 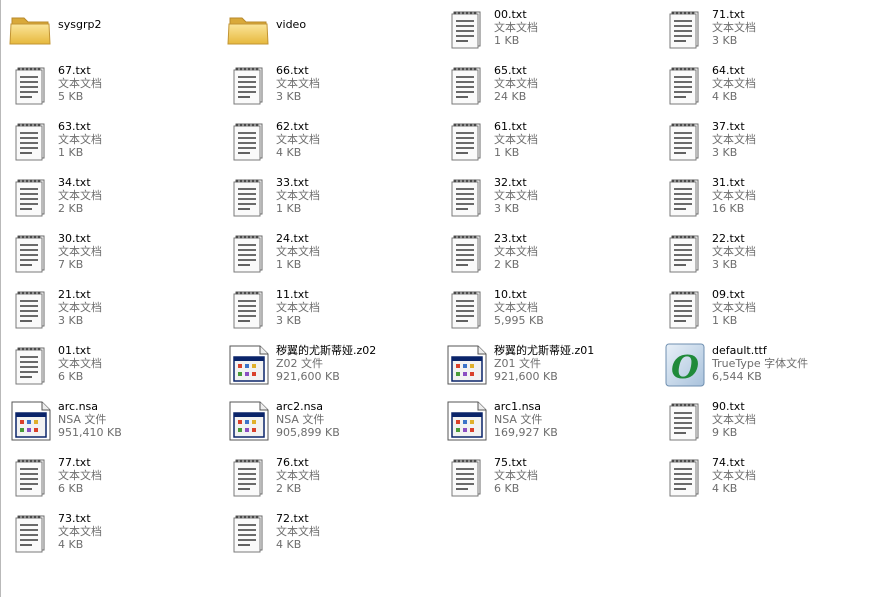 I want to click on file-type: Z02 文件, so click(x=300, y=363).